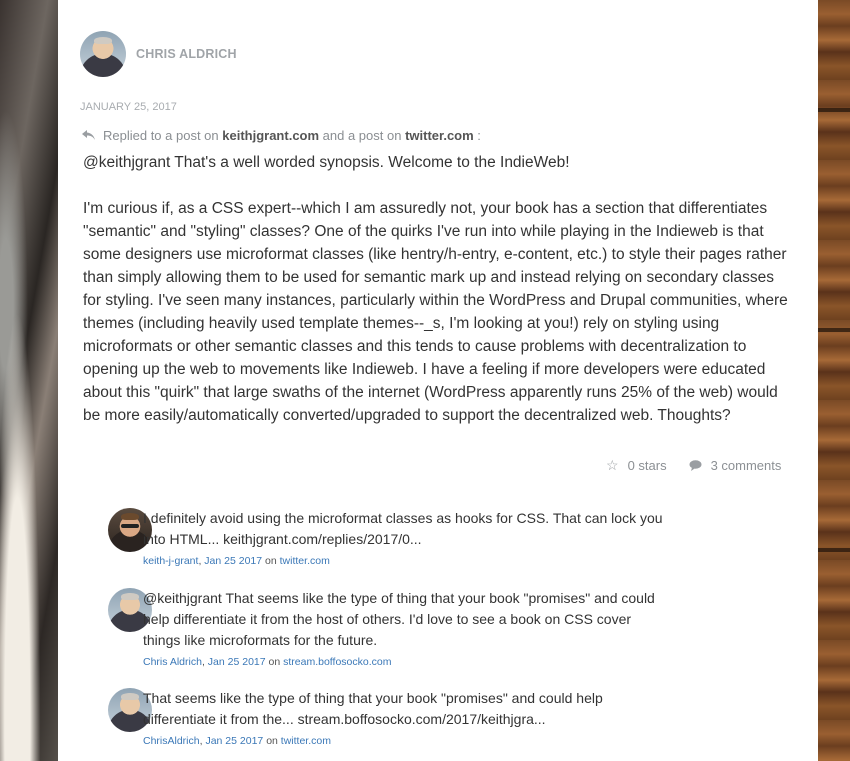  I want to click on comment-author-link: Chris Aldrich, so click(172, 662).